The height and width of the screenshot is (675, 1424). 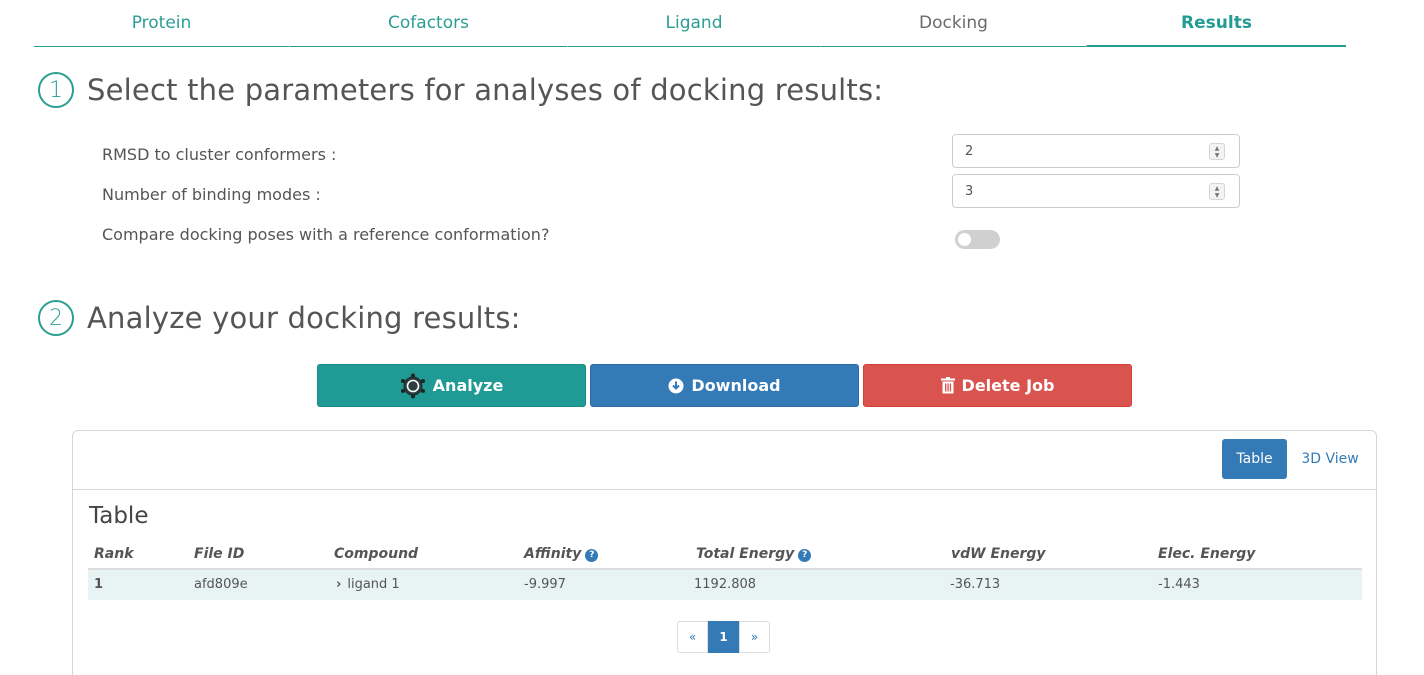 What do you see at coordinates (1096, 191) in the screenshot?
I see `binding-modes-input: 3 ▲ ▼` at bounding box center [1096, 191].